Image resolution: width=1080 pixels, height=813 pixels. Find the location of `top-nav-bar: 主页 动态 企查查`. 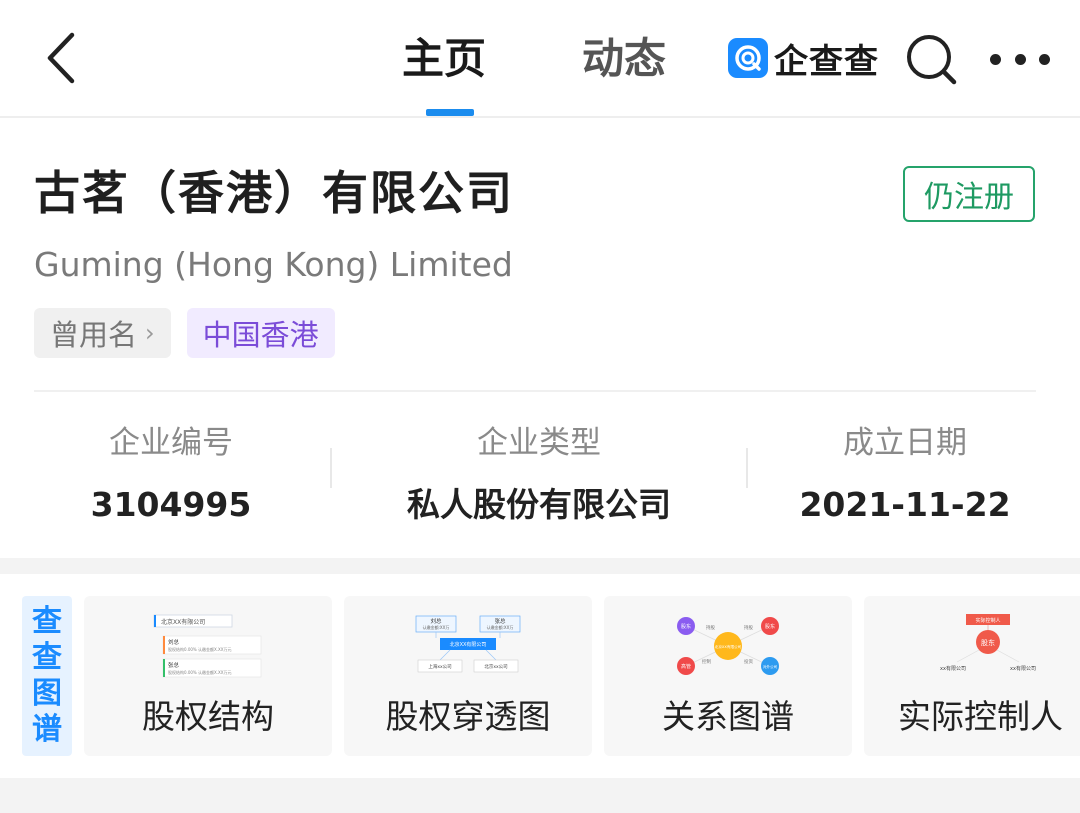

top-nav-bar: 主页 动态 企查查 is located at coordinates (540, 59).